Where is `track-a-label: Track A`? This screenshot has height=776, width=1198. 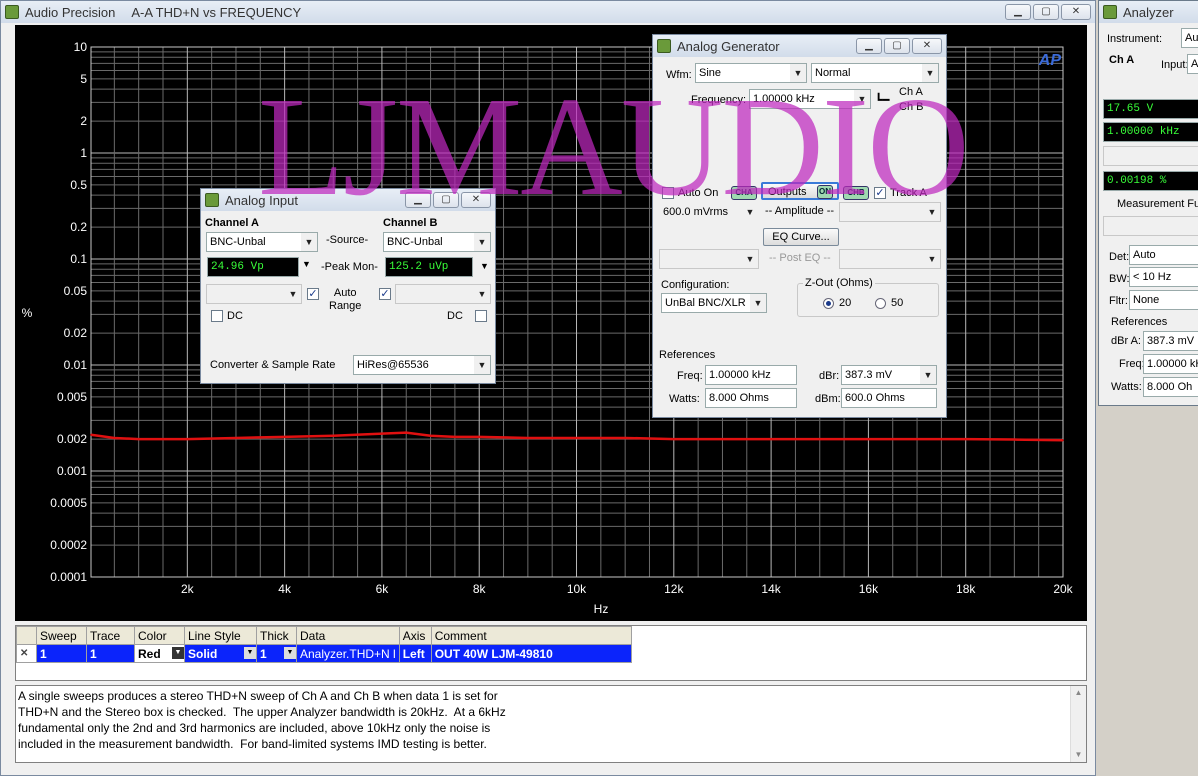 track-a-label: Track A is located at coordinates (908, 193).